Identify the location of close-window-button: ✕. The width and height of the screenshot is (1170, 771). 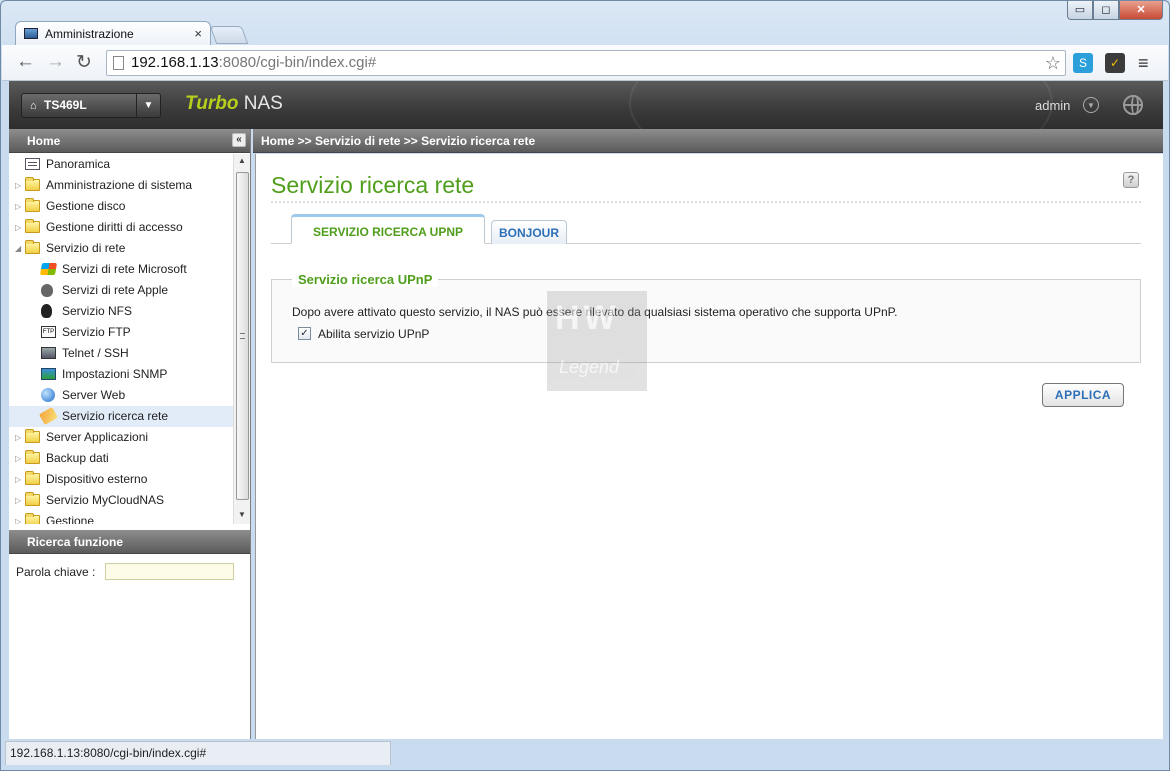
(1141, 10).